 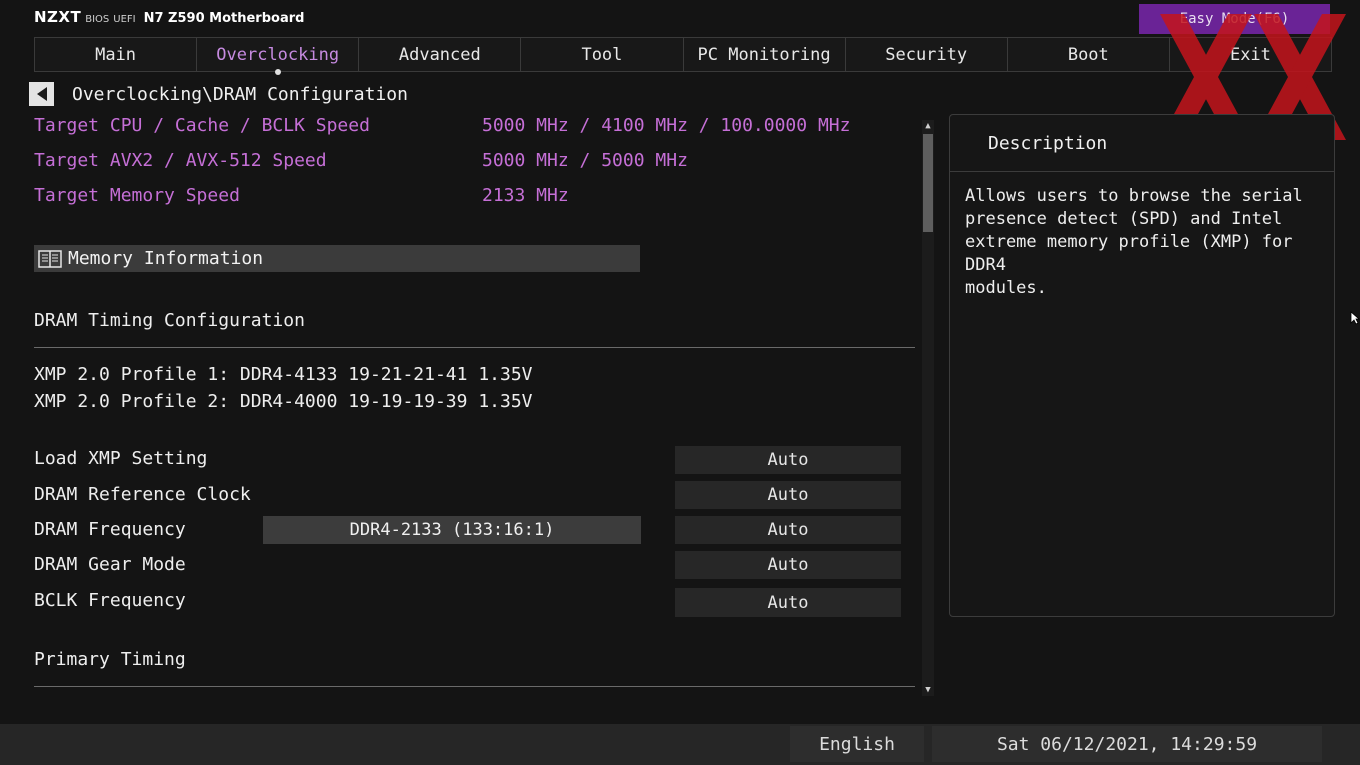 What do you see at coordinates (666, 125) in the screenshot?
I see `target-cpu-value: 5000 MHz / 4100 MHz / 100.0000 MHz` at bounding box center [666, 125].